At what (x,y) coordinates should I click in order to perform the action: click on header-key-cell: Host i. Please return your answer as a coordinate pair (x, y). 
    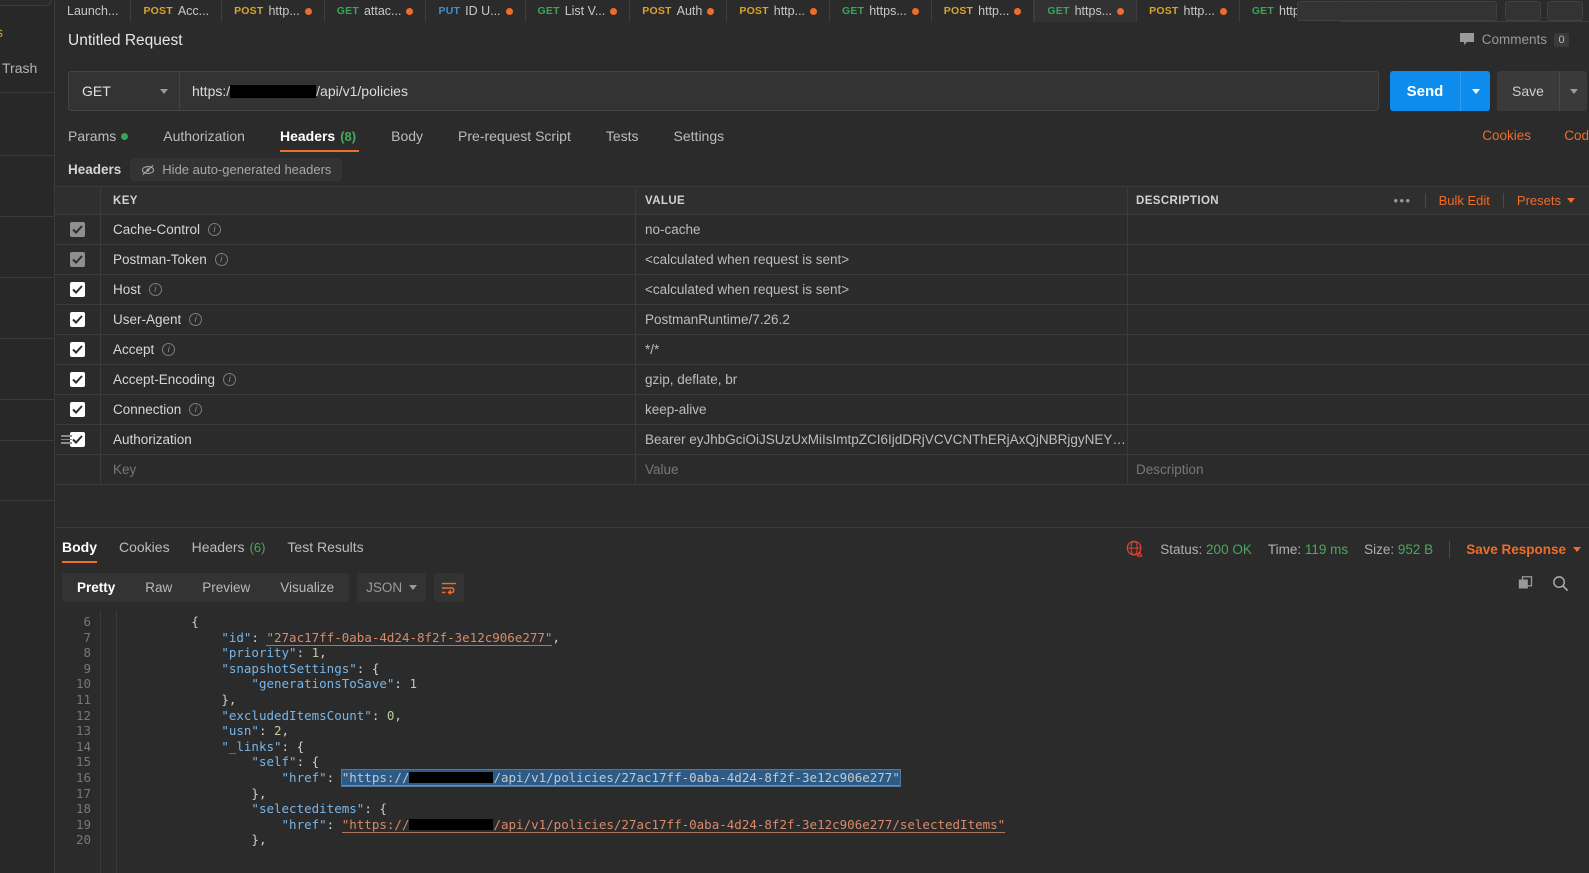
    Looking at the image, I should click on (368, 289).